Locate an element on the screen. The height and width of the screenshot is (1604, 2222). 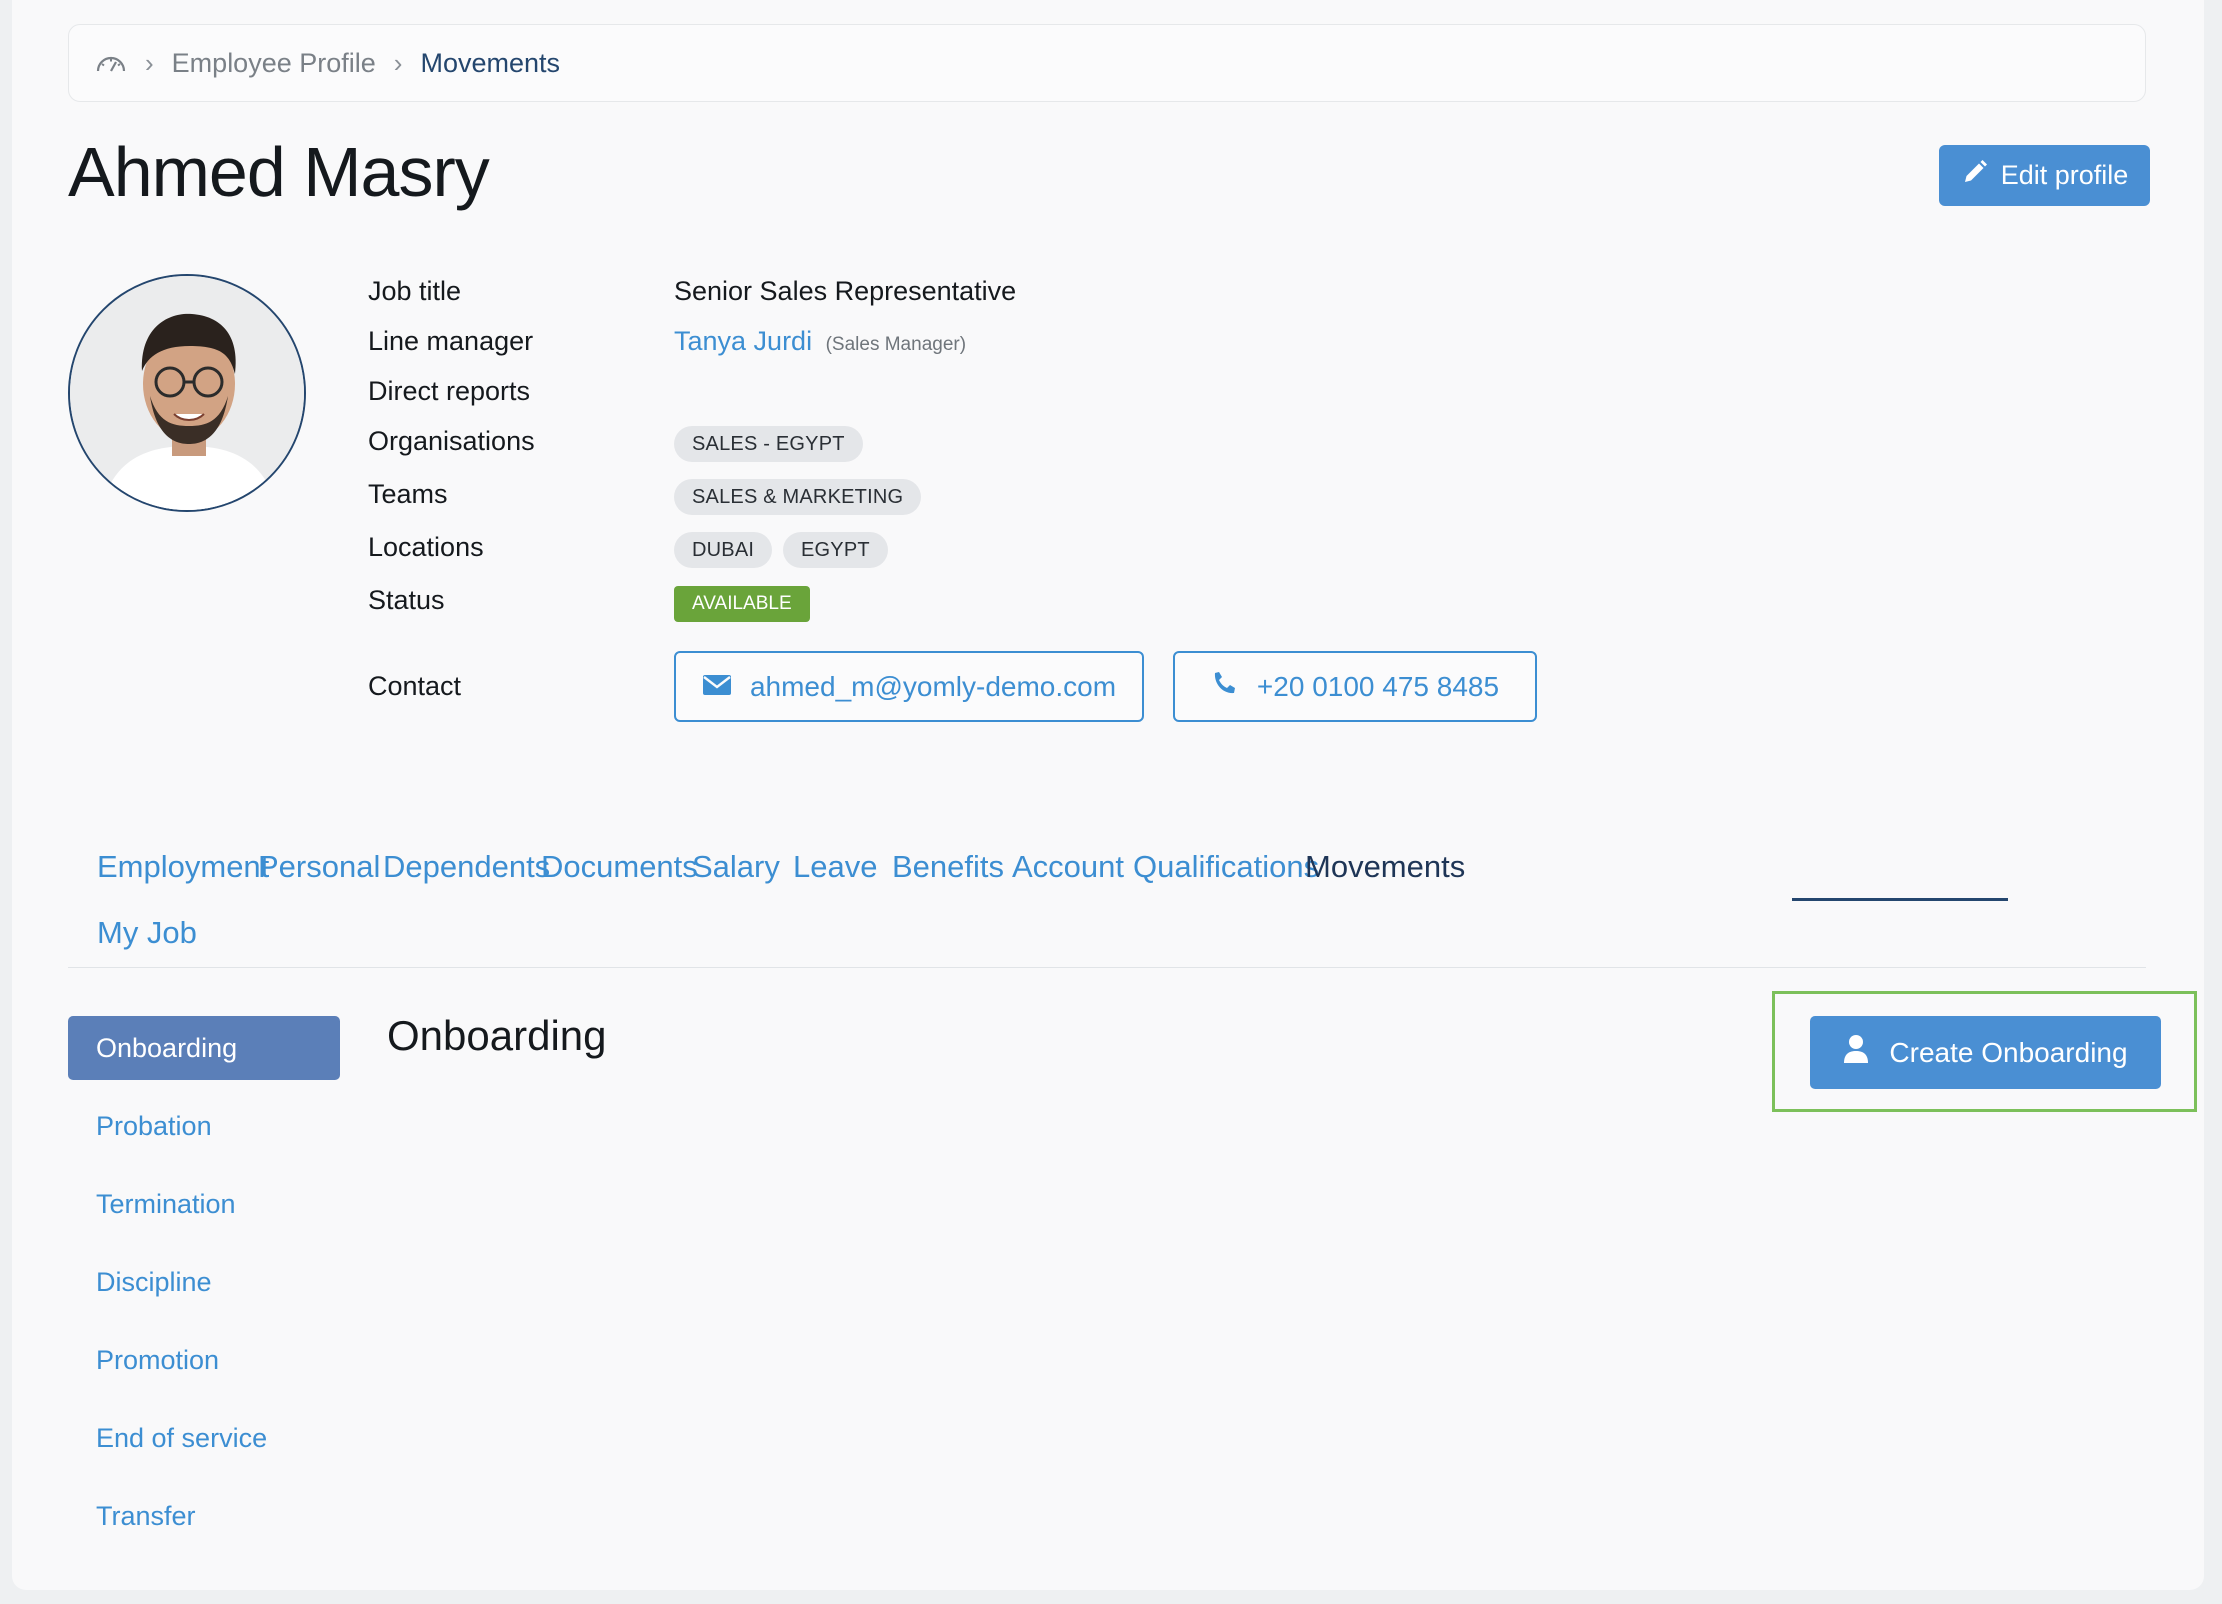
subnav-item-transfer: Transfer is located at coordinates (146, 1516).